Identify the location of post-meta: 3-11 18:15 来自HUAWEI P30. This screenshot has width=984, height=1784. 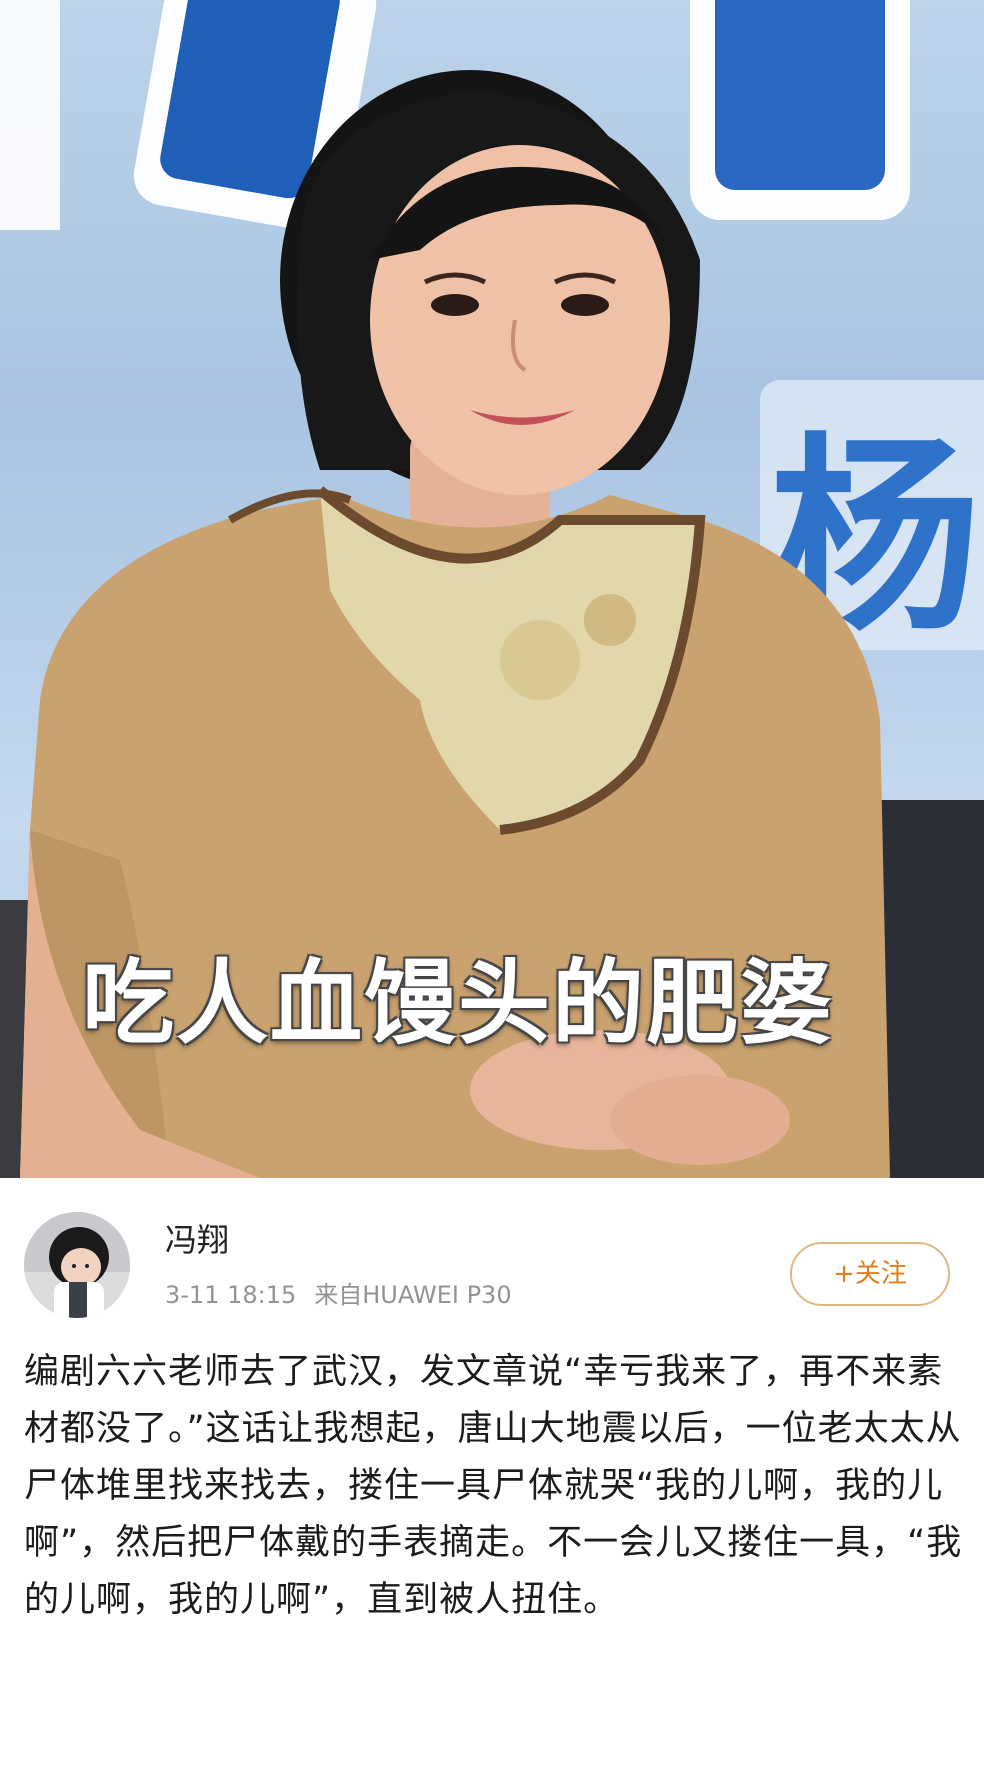
(338, 1295).